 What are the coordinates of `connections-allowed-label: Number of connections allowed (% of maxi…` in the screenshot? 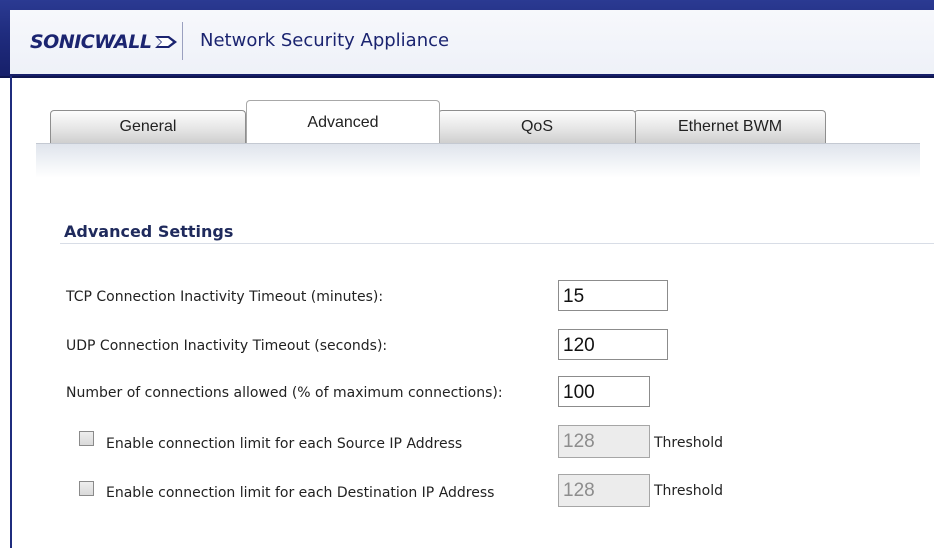 It's located at (284, 393).